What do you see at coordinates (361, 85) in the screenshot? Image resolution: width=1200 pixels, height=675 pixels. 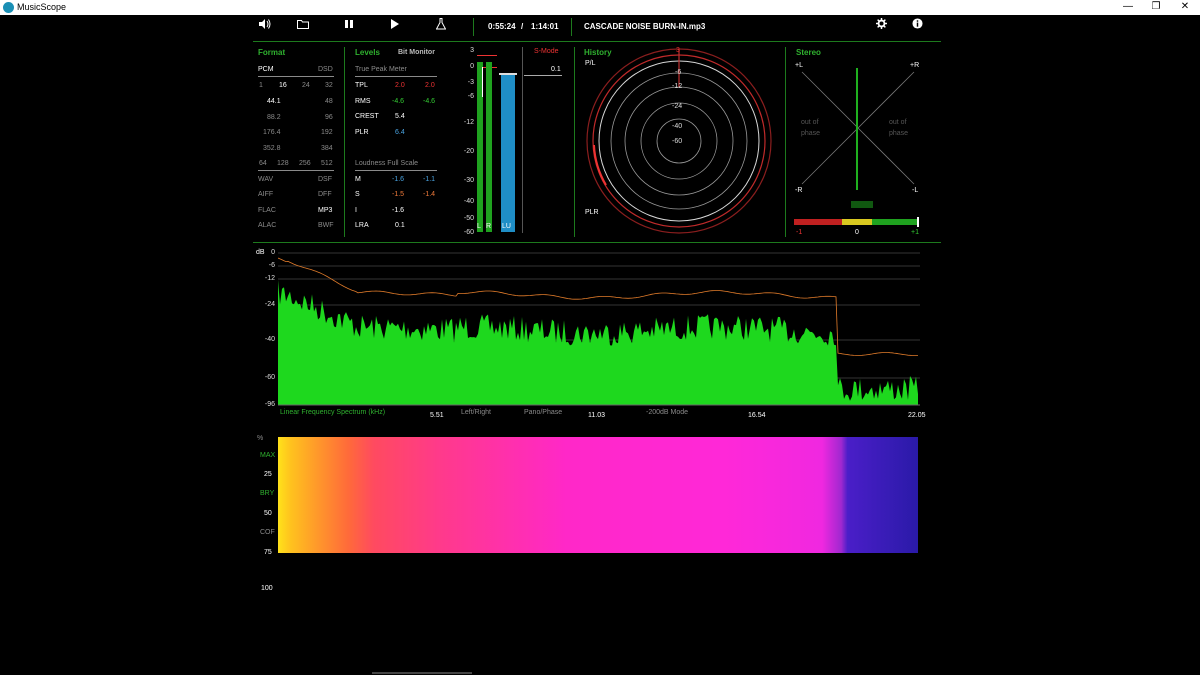 I see `tpl-label: TPL` at bounding box center [361, 85].